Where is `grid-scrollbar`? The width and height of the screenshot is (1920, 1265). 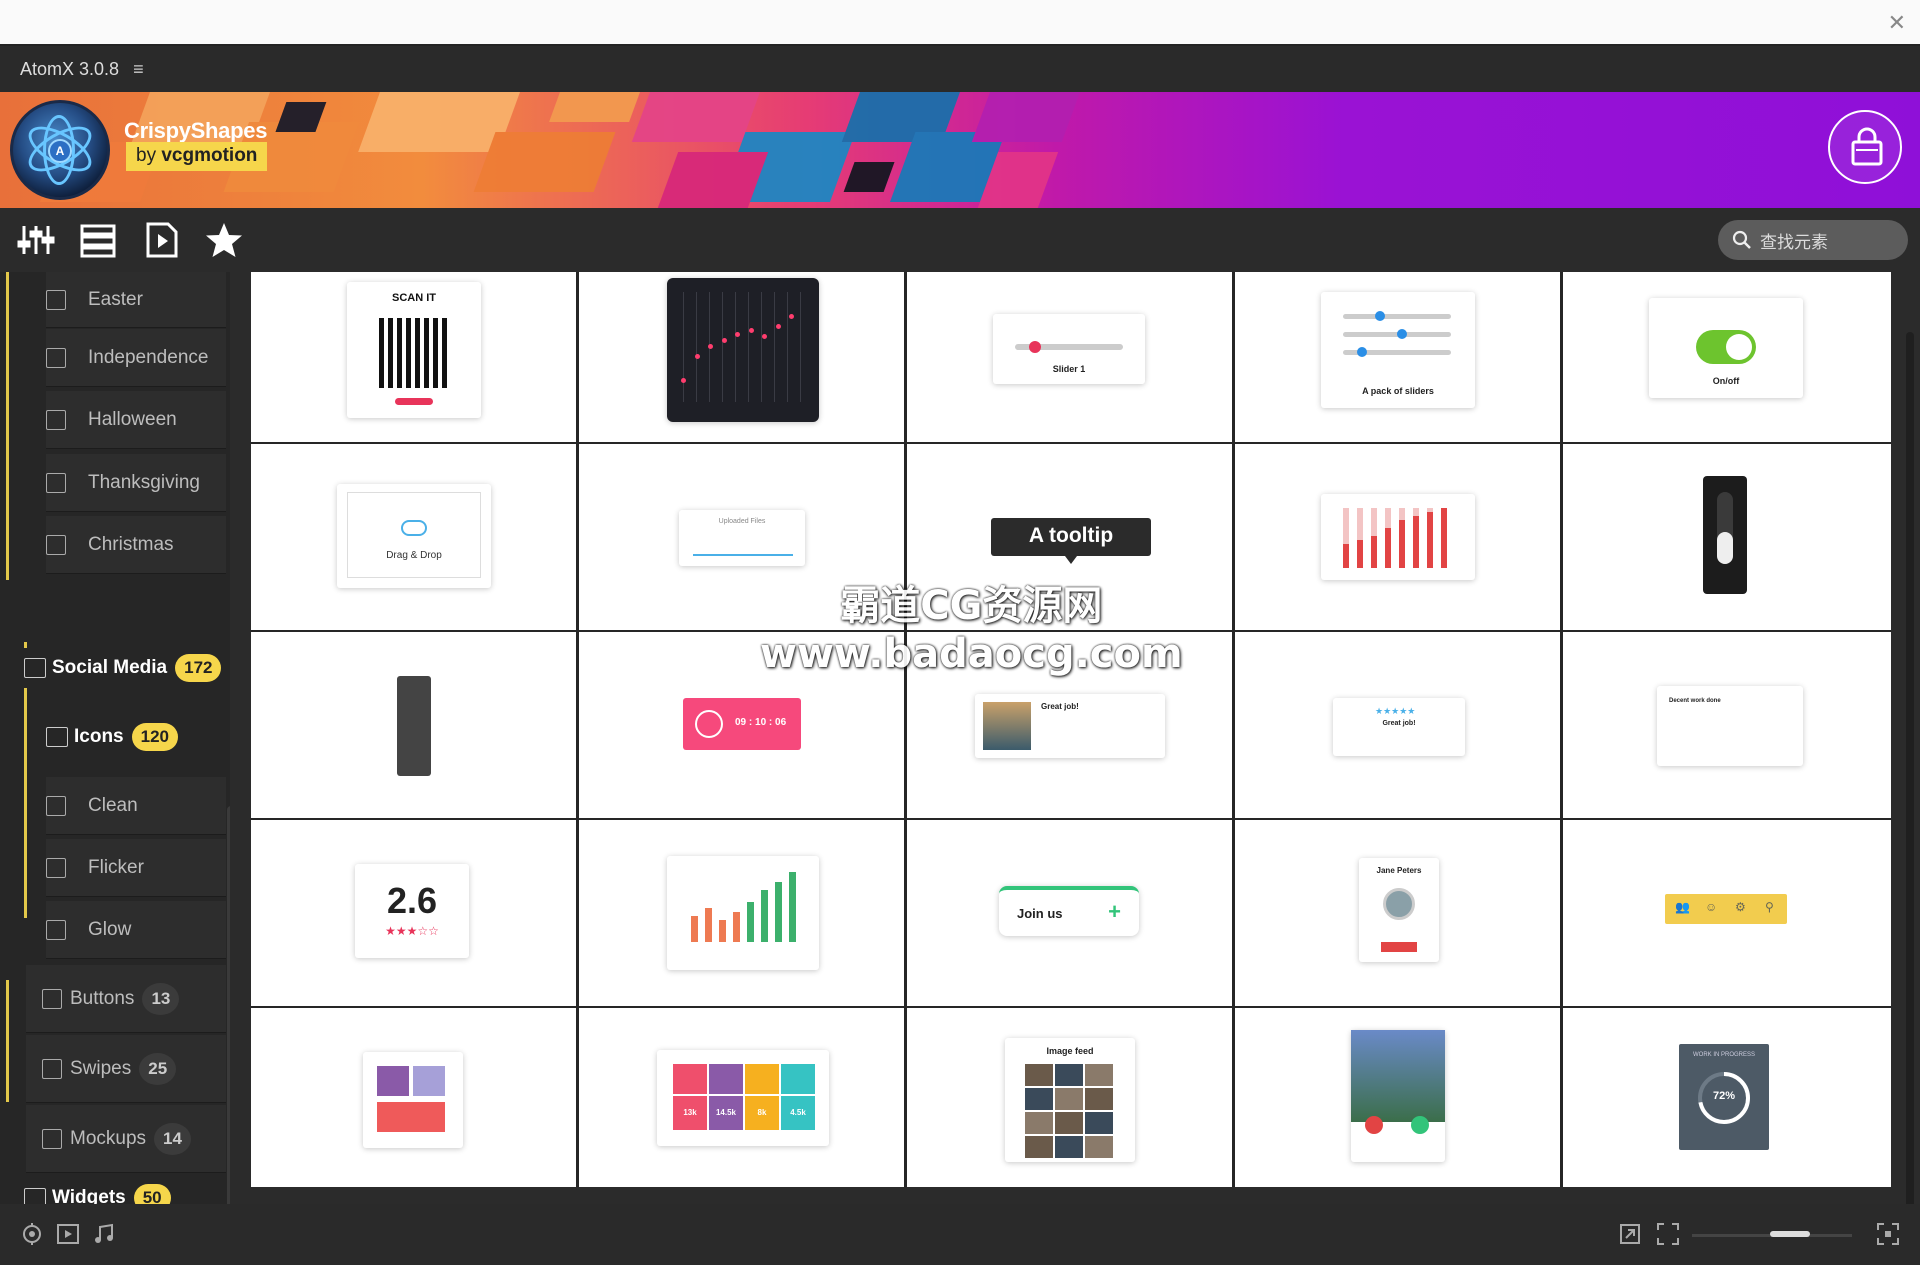
grid-scrollbar is located at coordinates (1910, 794).